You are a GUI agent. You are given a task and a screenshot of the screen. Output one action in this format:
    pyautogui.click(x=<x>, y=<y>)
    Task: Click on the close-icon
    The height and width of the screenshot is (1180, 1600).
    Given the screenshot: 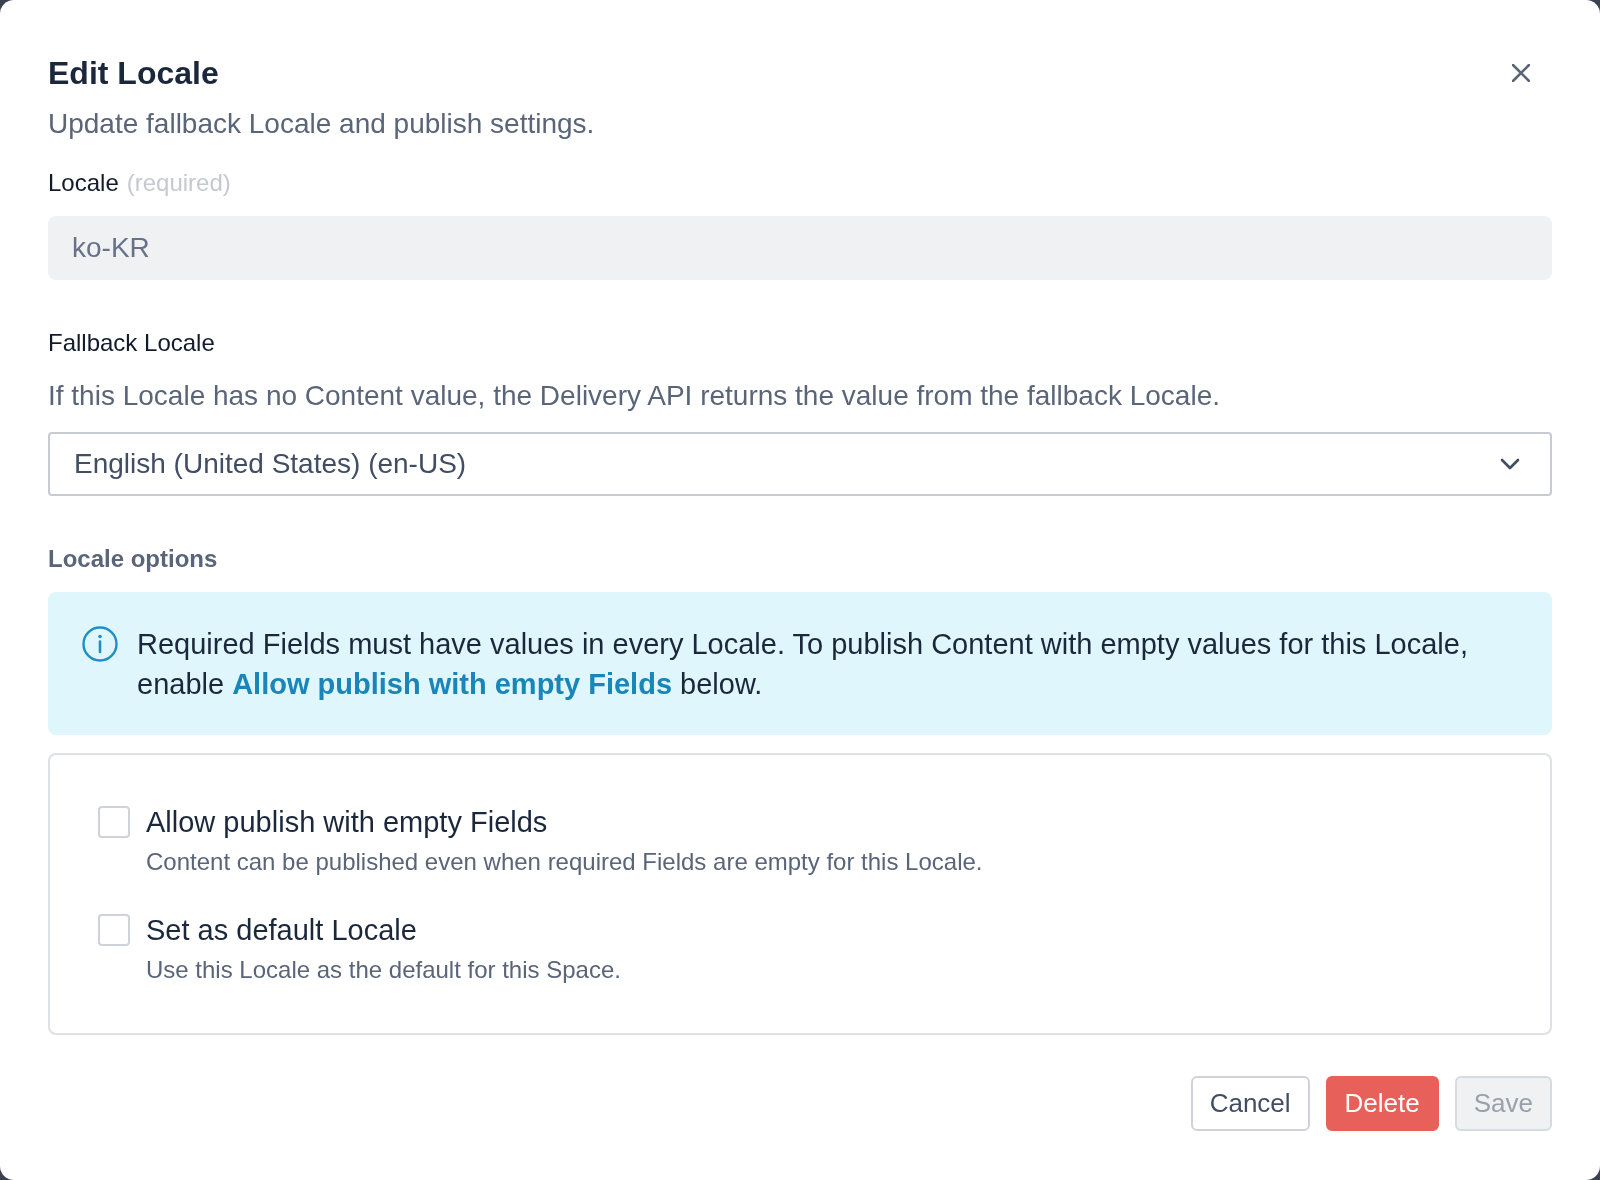 What is the action you would take?
    pyautogui.click(x=1521, y=73)
    